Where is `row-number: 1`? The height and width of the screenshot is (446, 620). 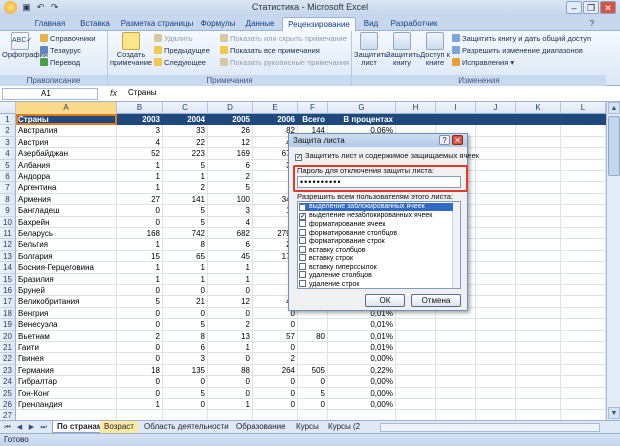 row-number: 1 is located at coordinates (8, 120).